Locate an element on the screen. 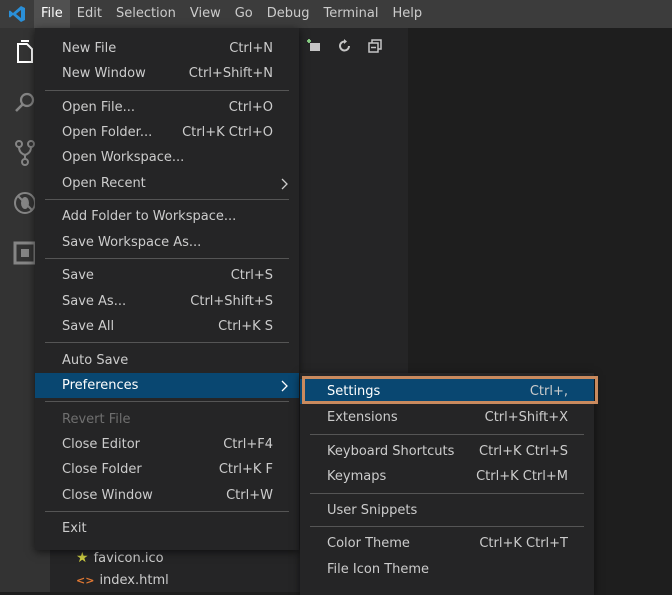  menu-item-keymaps: Keymaps Ctrl+K Ctrl+M is located at coordinates (447, 476).